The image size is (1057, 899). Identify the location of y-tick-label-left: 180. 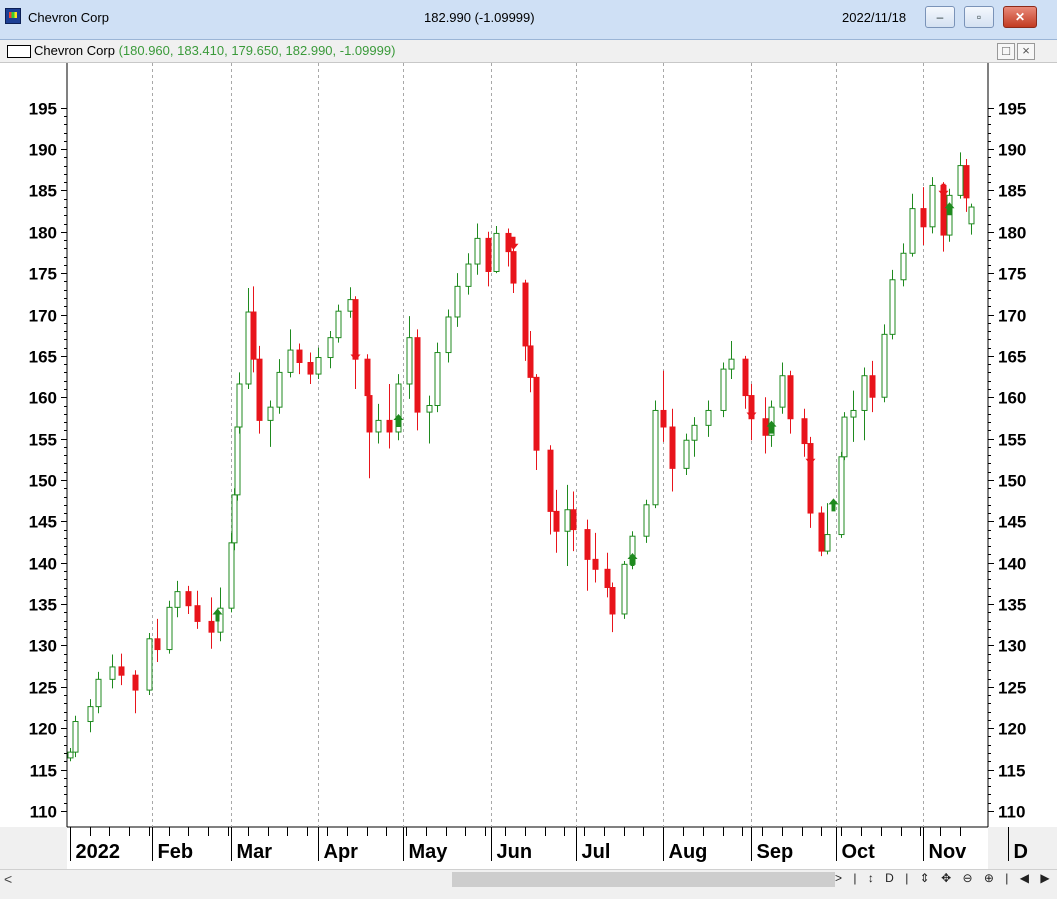
(43, 233).